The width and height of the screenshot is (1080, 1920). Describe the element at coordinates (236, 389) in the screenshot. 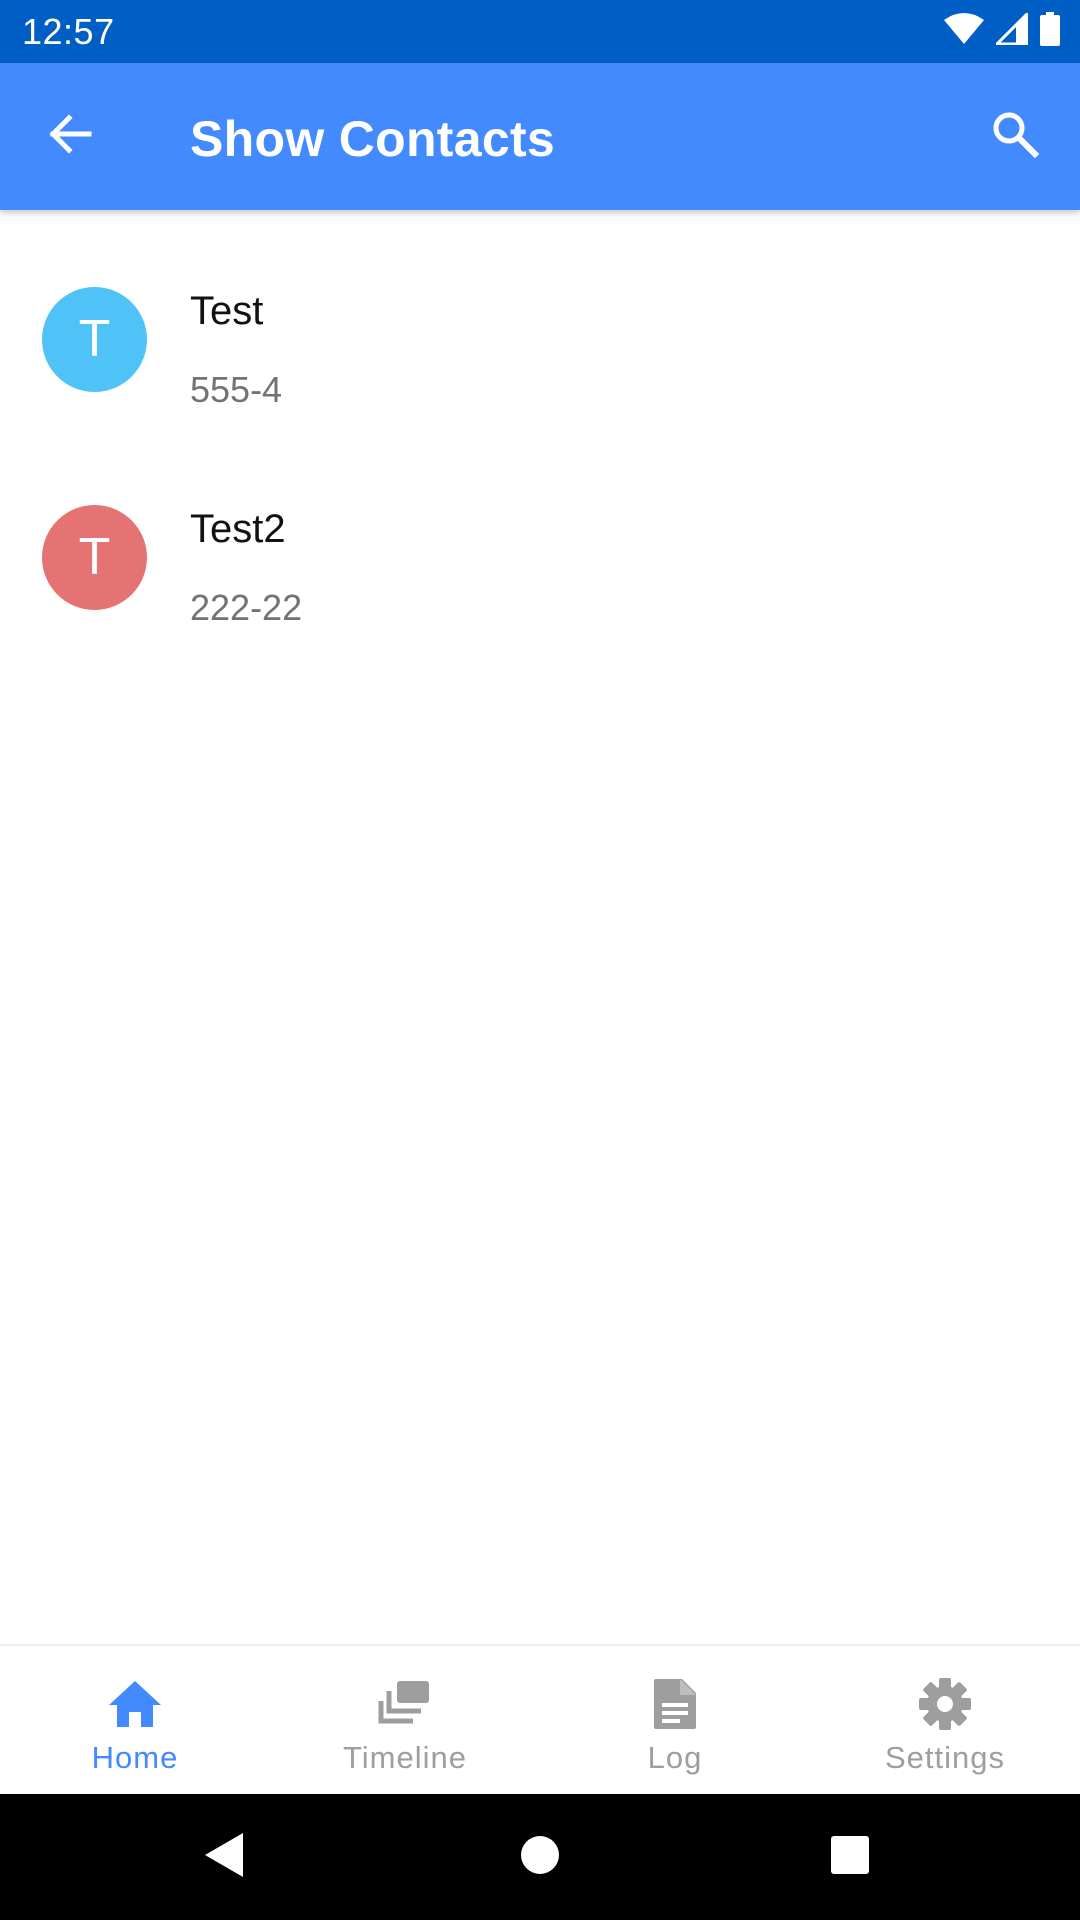

I see `contact-phone: 555-4` at that location.